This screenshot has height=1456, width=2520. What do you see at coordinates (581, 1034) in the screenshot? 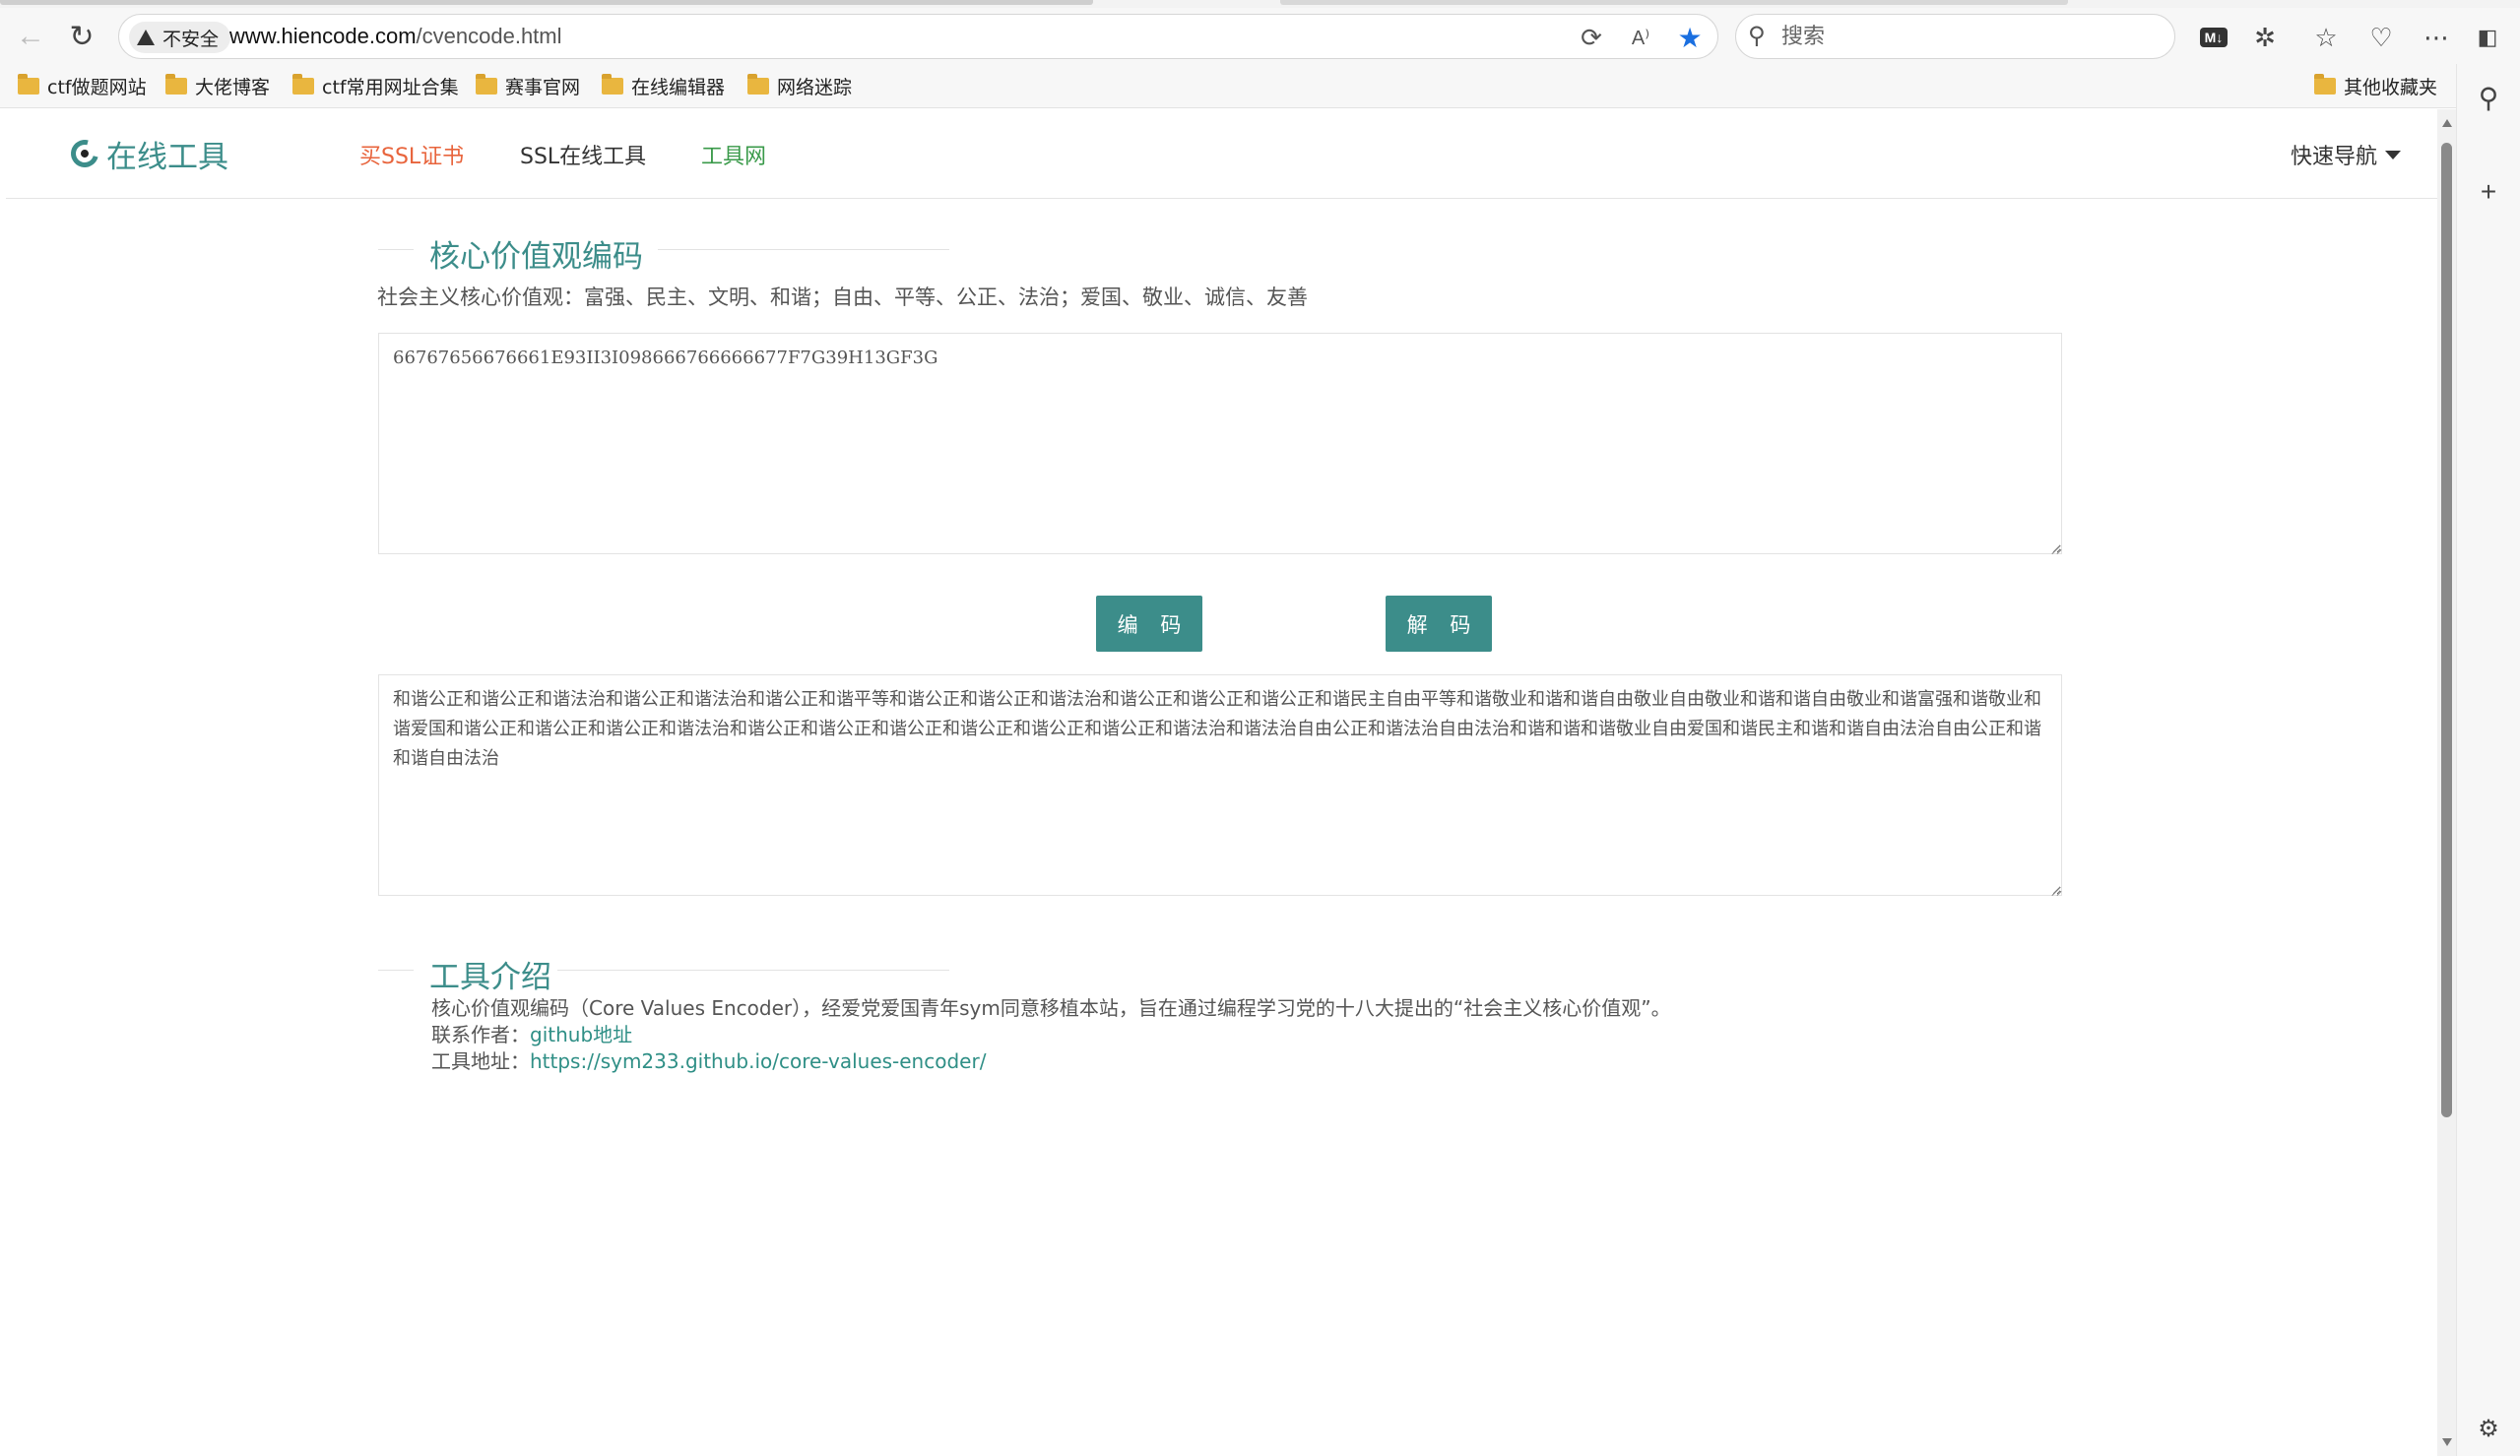
I see `github-link: github地址` at bounding box center [581, 1034].